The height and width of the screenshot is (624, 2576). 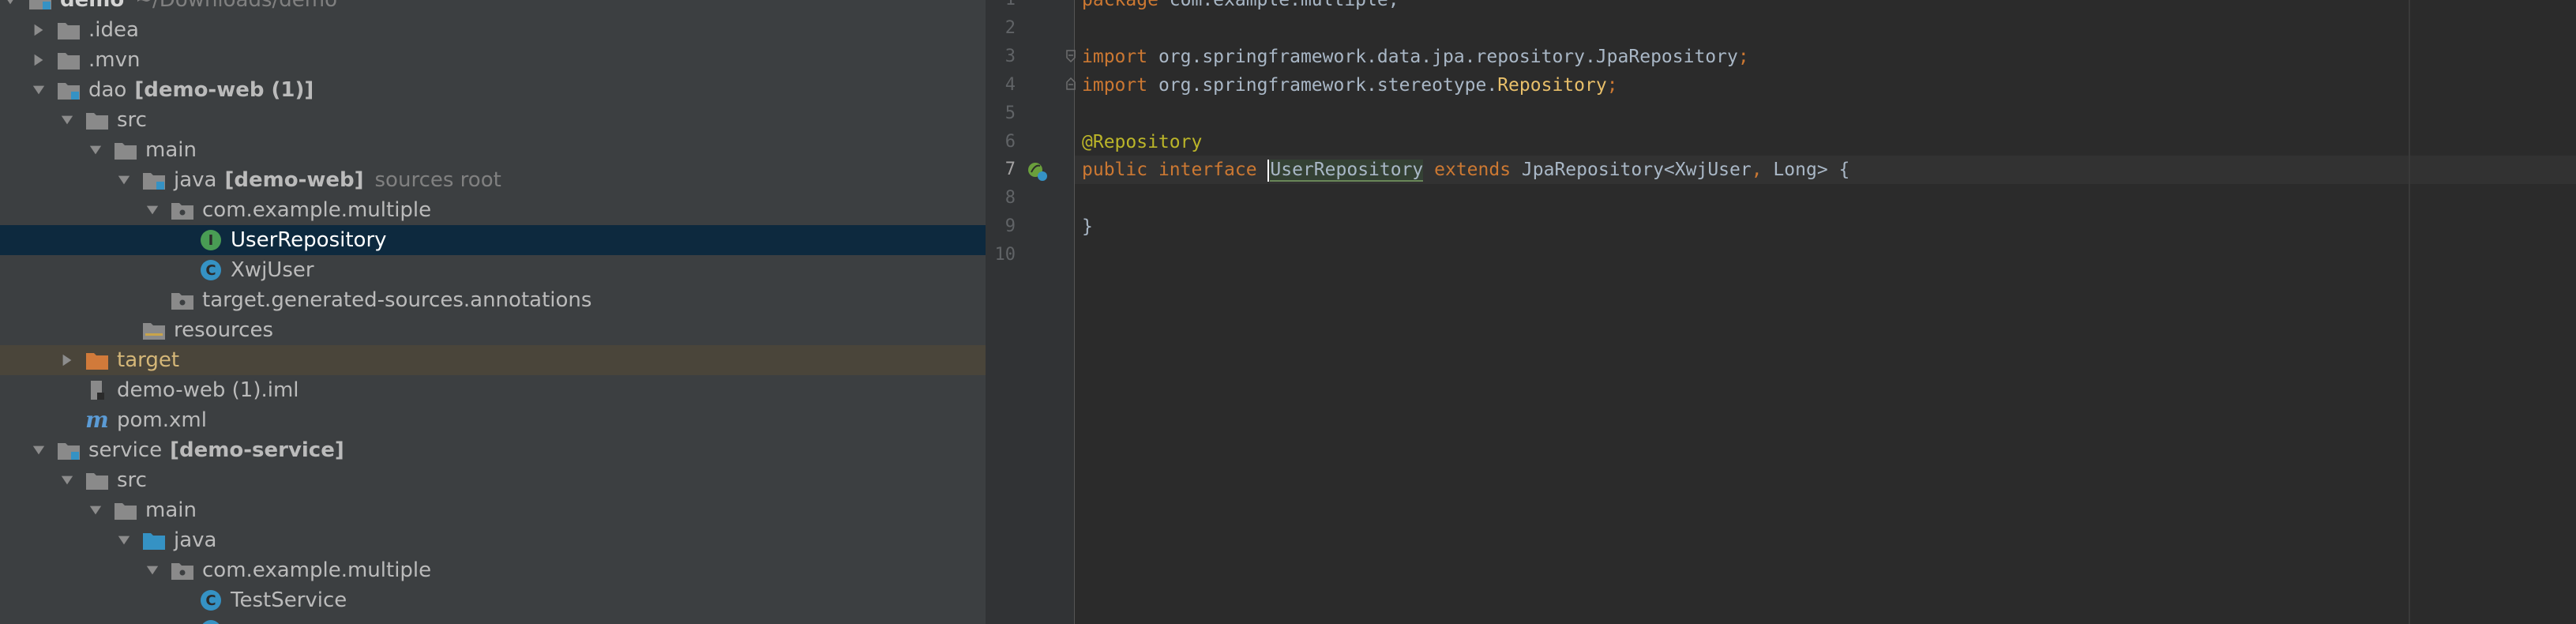 What do you see at coordinates (493, 540) in the screenshot?
I see `tree-item-java: java` at bounding box center [493, 540].